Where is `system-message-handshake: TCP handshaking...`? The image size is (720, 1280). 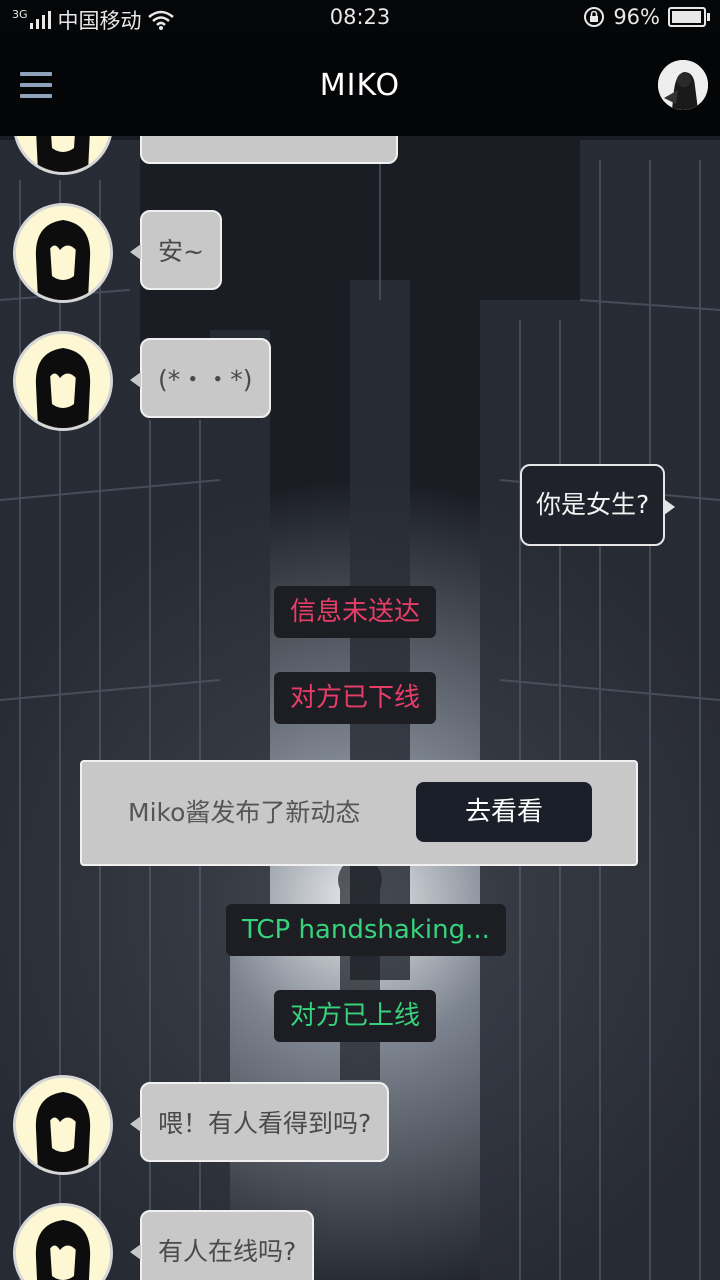 system-message-handshake: TCP handshaking... is located at coordinates (366, 930).